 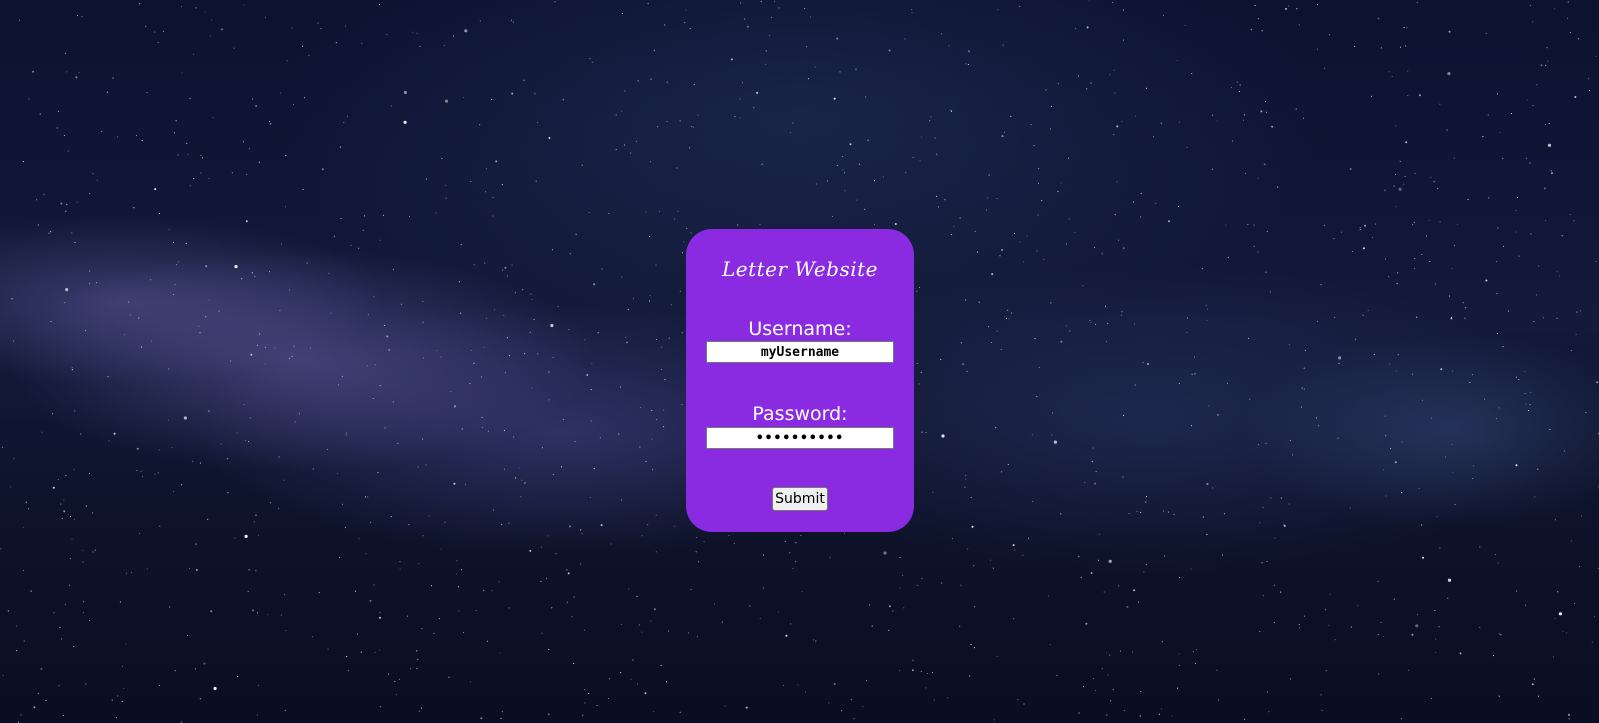 I want to click on submit-button: Submit, so click(x=800, y=499).